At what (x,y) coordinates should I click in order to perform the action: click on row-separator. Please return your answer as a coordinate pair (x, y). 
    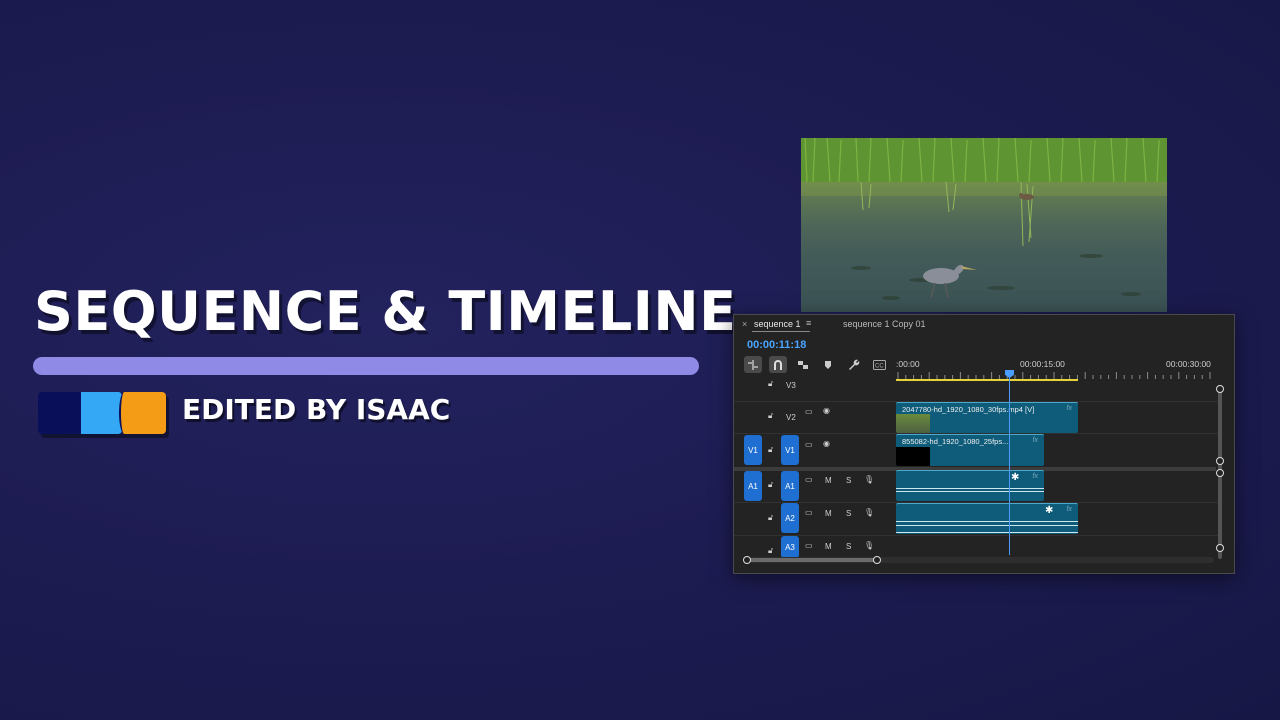
    Looking at the image, I should click on (976, 535).